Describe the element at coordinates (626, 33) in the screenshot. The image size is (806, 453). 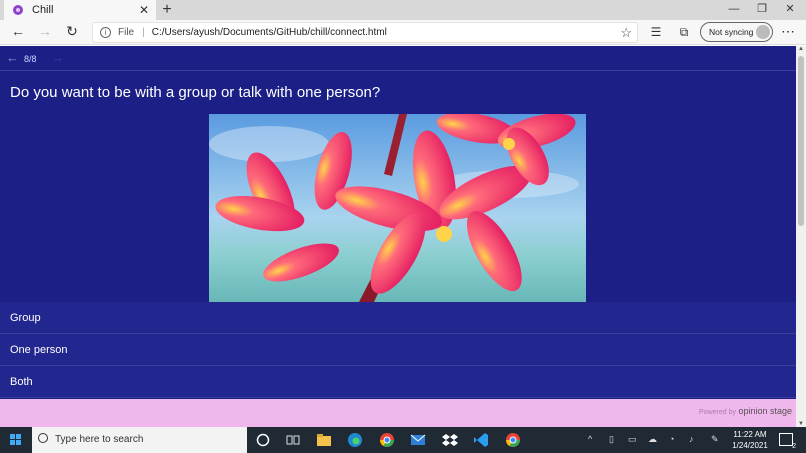
I see `favorite-star-icon: ☆` at that location.